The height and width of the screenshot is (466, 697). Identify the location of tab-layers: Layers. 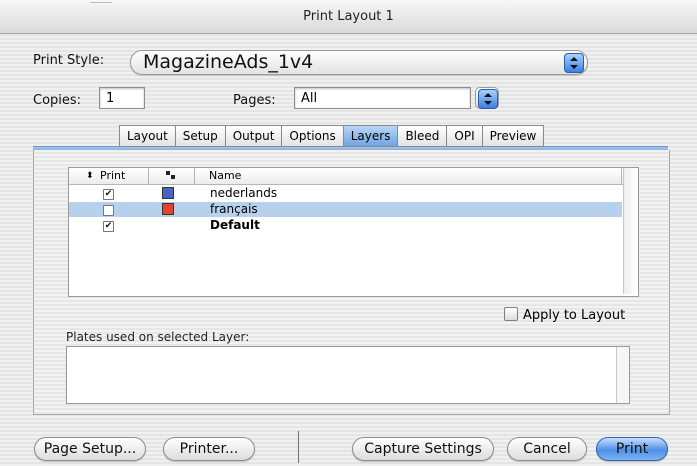
(370, 136).